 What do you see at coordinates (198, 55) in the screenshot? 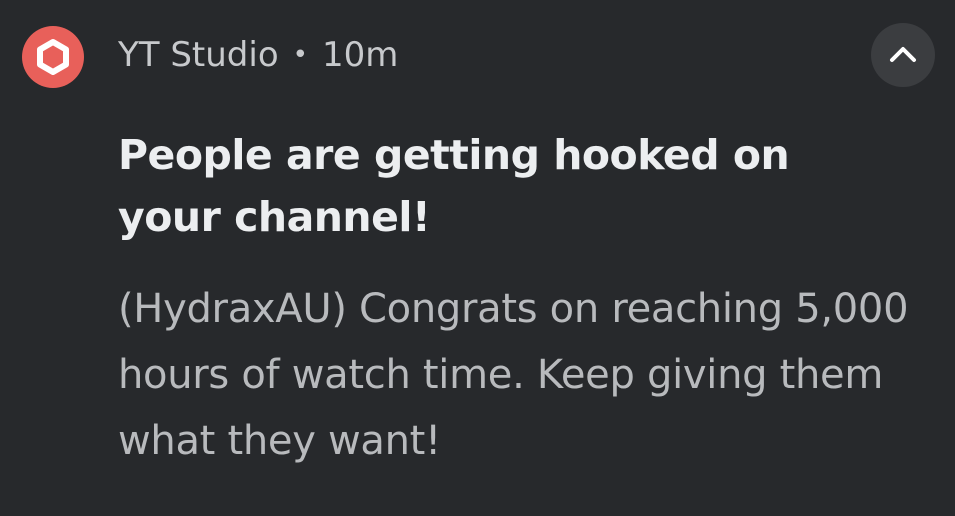
I see `app-name: YT Studio` at bounding box center [198, 55].